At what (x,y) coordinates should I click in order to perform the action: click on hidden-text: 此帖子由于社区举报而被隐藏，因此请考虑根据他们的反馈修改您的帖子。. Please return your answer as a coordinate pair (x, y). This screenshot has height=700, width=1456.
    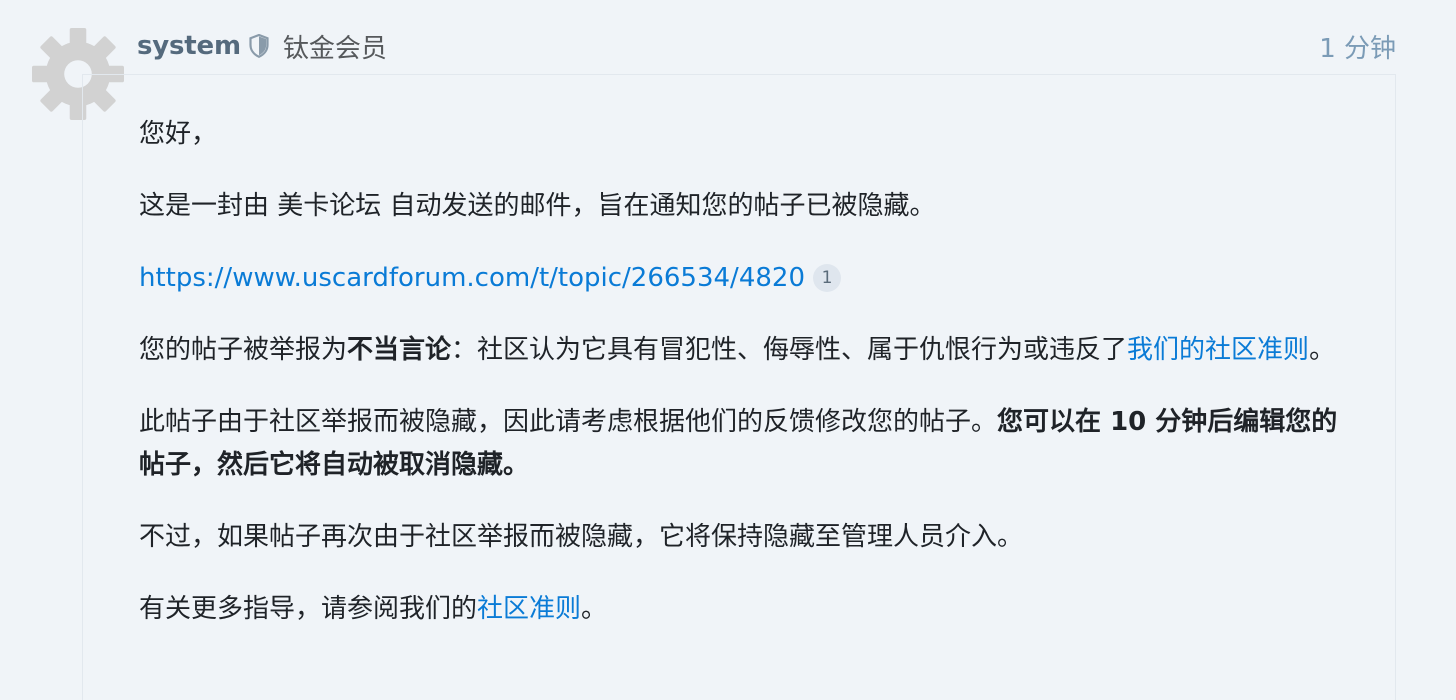
    Looking at the image, I should click on (568, 422).